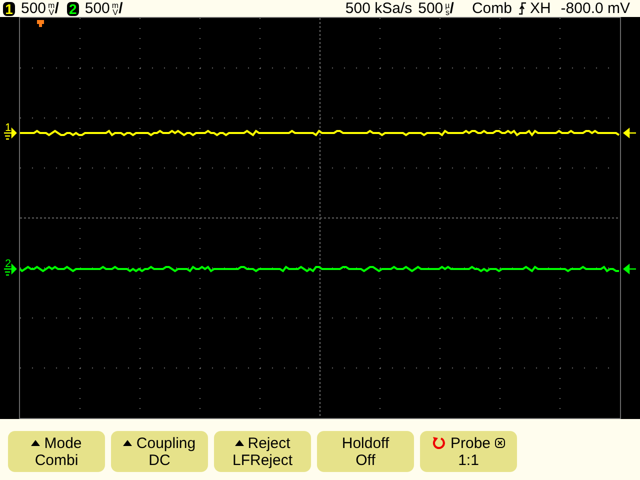 The width and height of the screenshot is (640, 480). I want to click on rising-edge-icon, so click(522, 8).